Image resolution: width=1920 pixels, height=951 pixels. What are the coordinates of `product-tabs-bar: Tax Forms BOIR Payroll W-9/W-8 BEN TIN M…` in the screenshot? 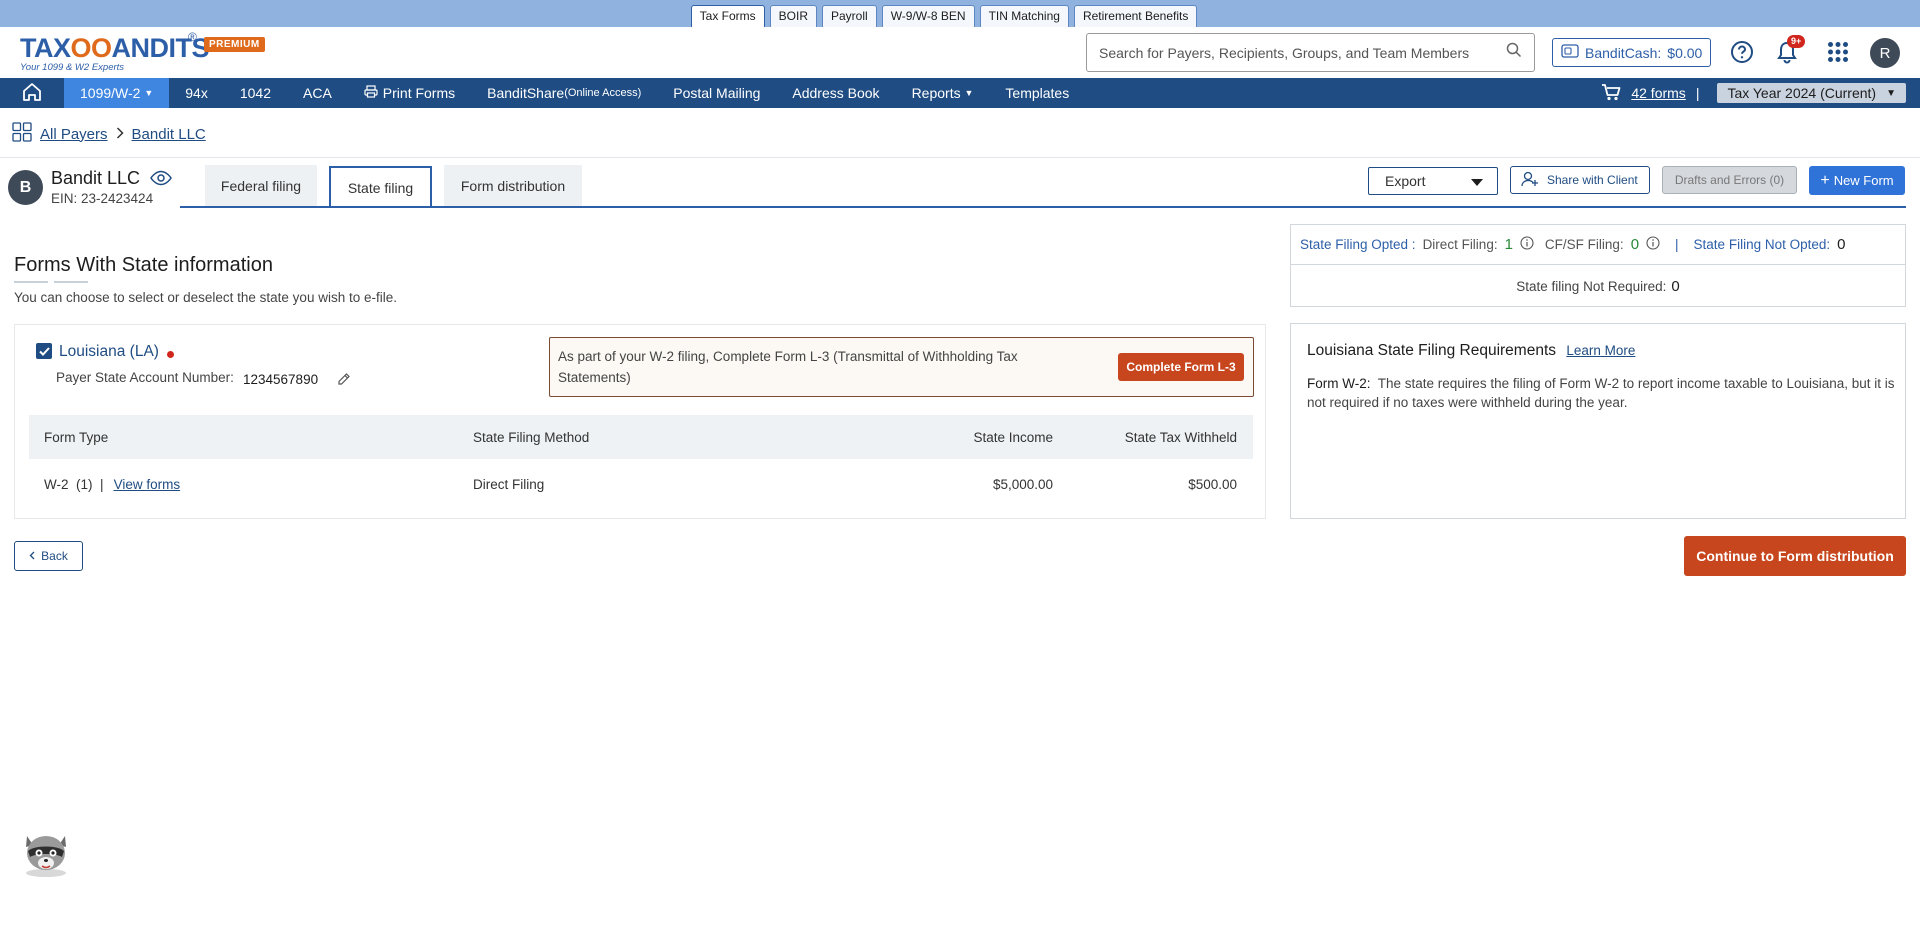 It's located at (960, 13).